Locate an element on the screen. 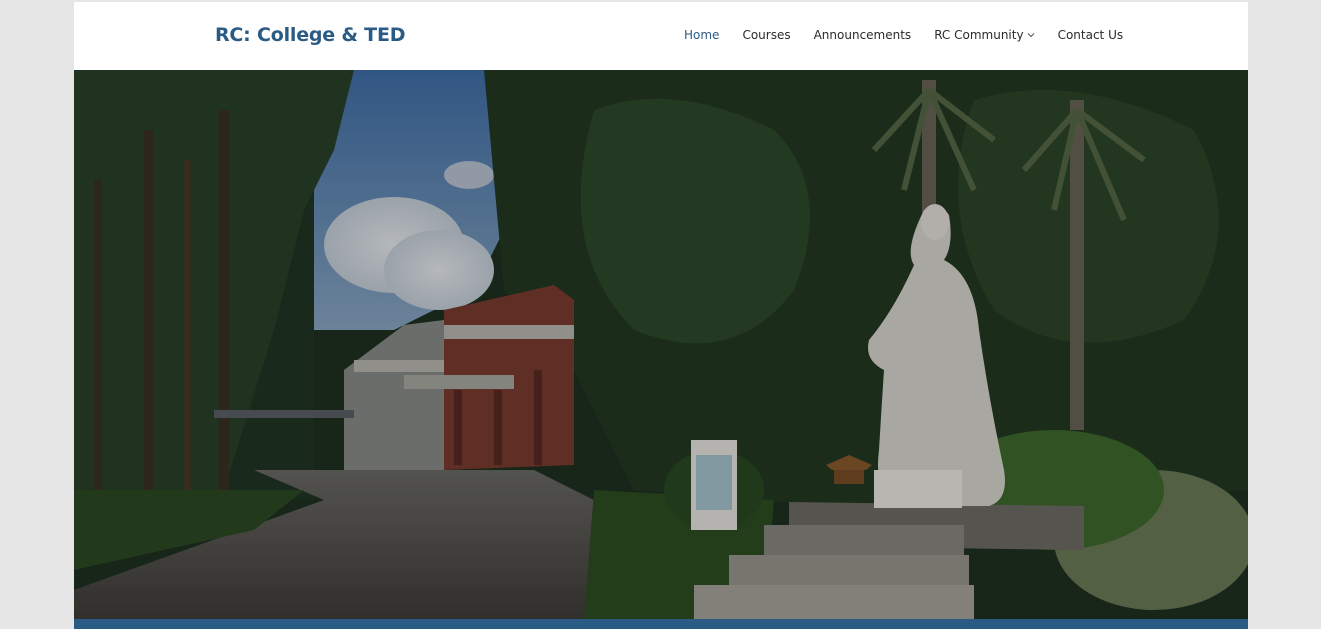 The height and width of the screenshot is (629, 1321). nav-item-label: RC Community is located at coordinates (979, 35).